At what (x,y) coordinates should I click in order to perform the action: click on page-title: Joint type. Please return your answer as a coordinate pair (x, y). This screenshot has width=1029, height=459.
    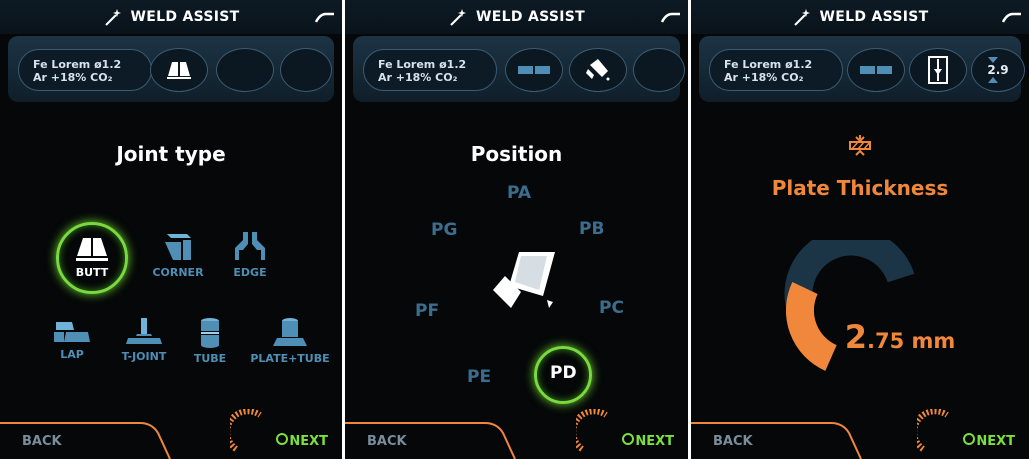
    Looking at the image, I should click on (171, 154).